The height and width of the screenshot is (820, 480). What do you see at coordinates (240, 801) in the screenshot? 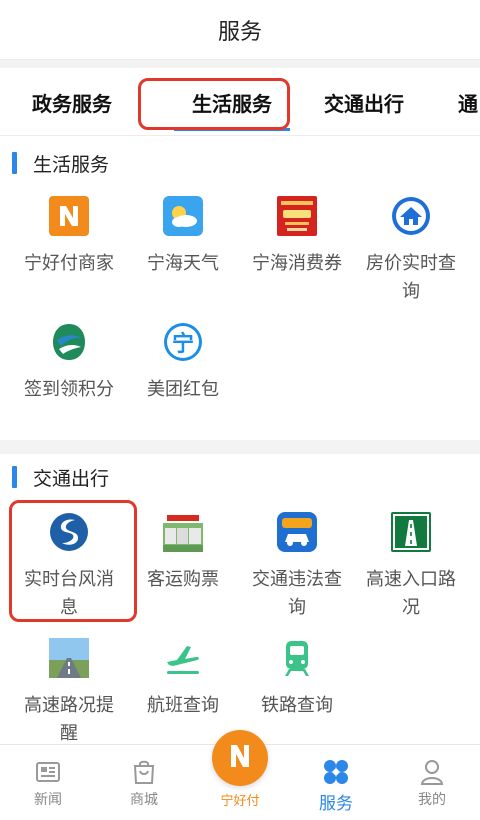
I see `nav-ninghaofu-label: 宁好付` at bounding box center [240, 801].